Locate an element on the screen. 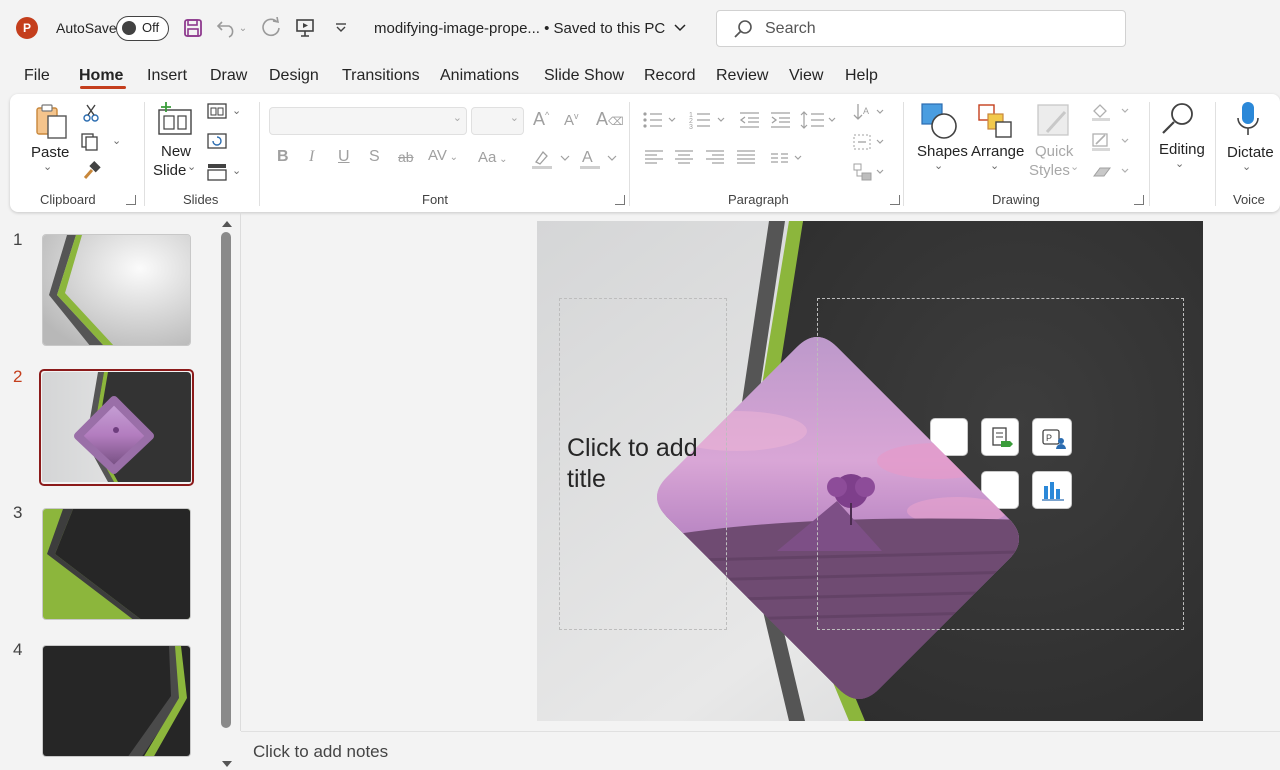  shape-outline-icon is located at coordinates (1110, 144).